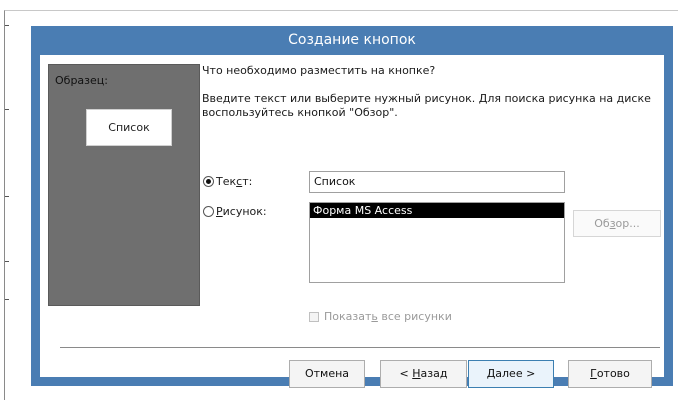 The image size is (686, 401). I want to click on text-option-radio: Текст:, so click(227, 181).